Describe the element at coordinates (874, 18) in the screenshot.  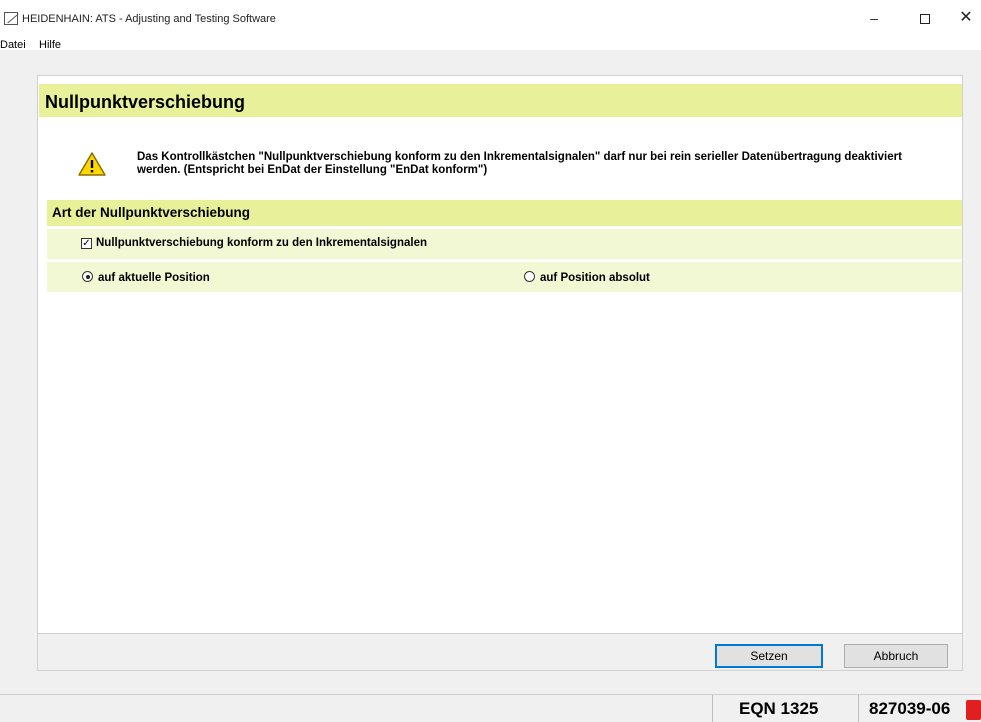
I see `minimize-button: –` at that location.